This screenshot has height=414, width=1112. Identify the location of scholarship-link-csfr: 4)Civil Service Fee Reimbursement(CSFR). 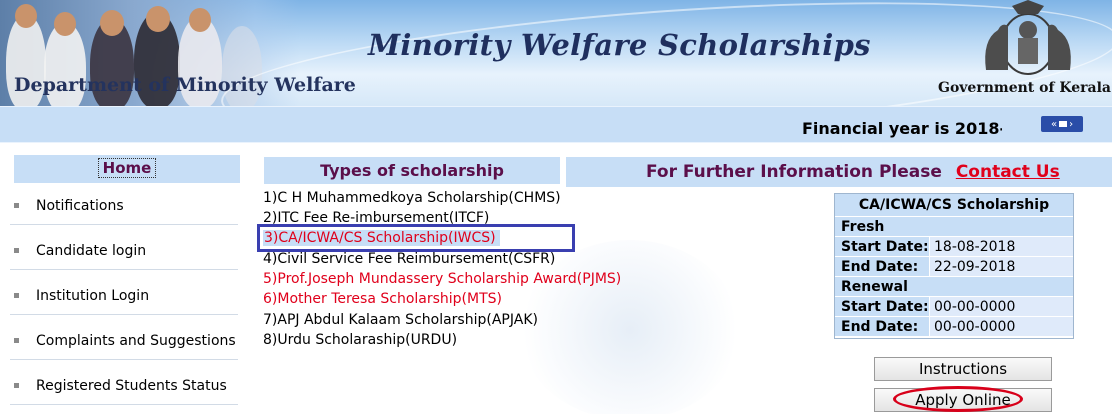
(409, 259).